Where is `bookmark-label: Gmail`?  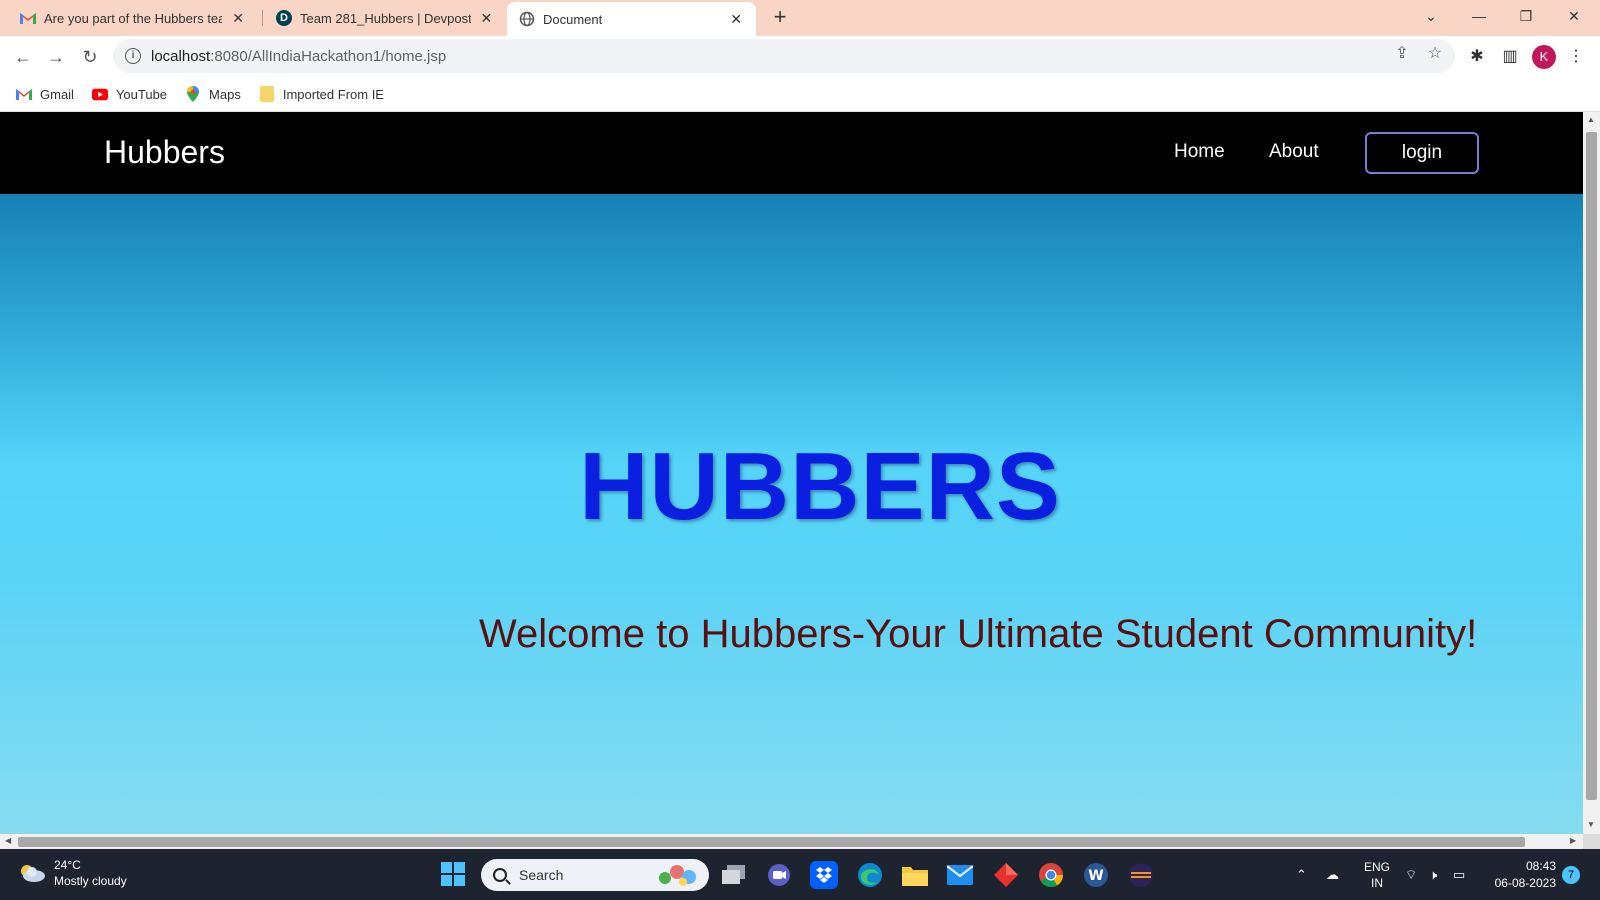 bookmark-label: Gmail is located at coordinates (57, 94).